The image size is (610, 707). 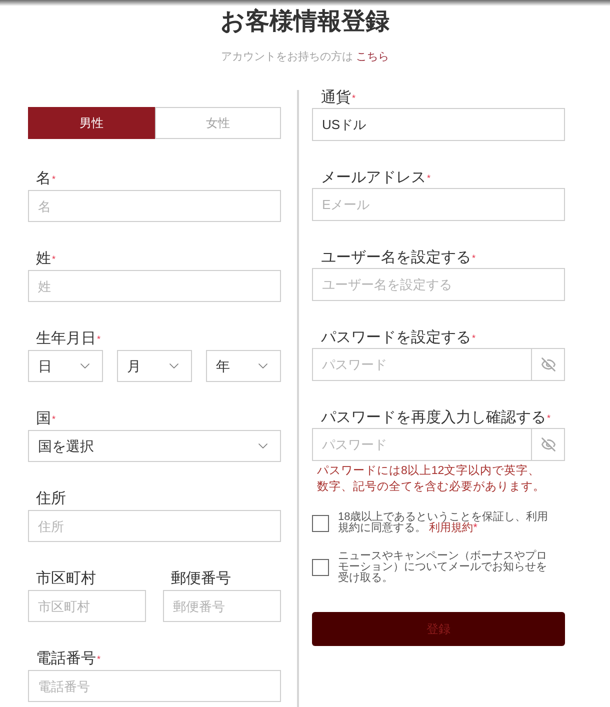 What do you see at coordinates (154, 686) in the screenshot?
I see `text-field: 電話番号` at bounding box center [154, 686].